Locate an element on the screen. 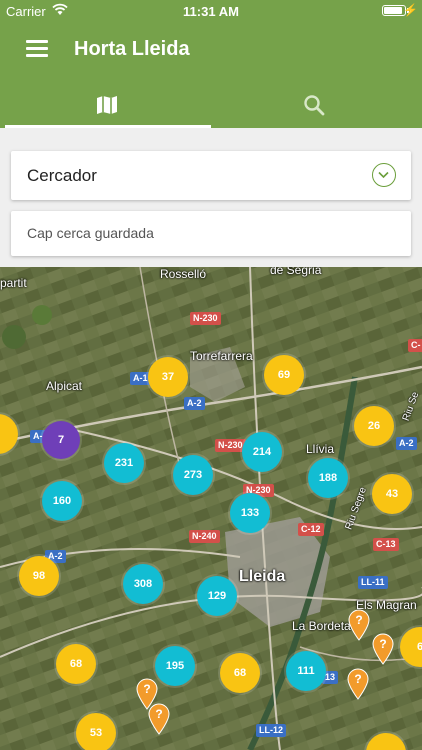 This screenshot has width=422, height=750. menu-icon is located at coordinates (37, 49).